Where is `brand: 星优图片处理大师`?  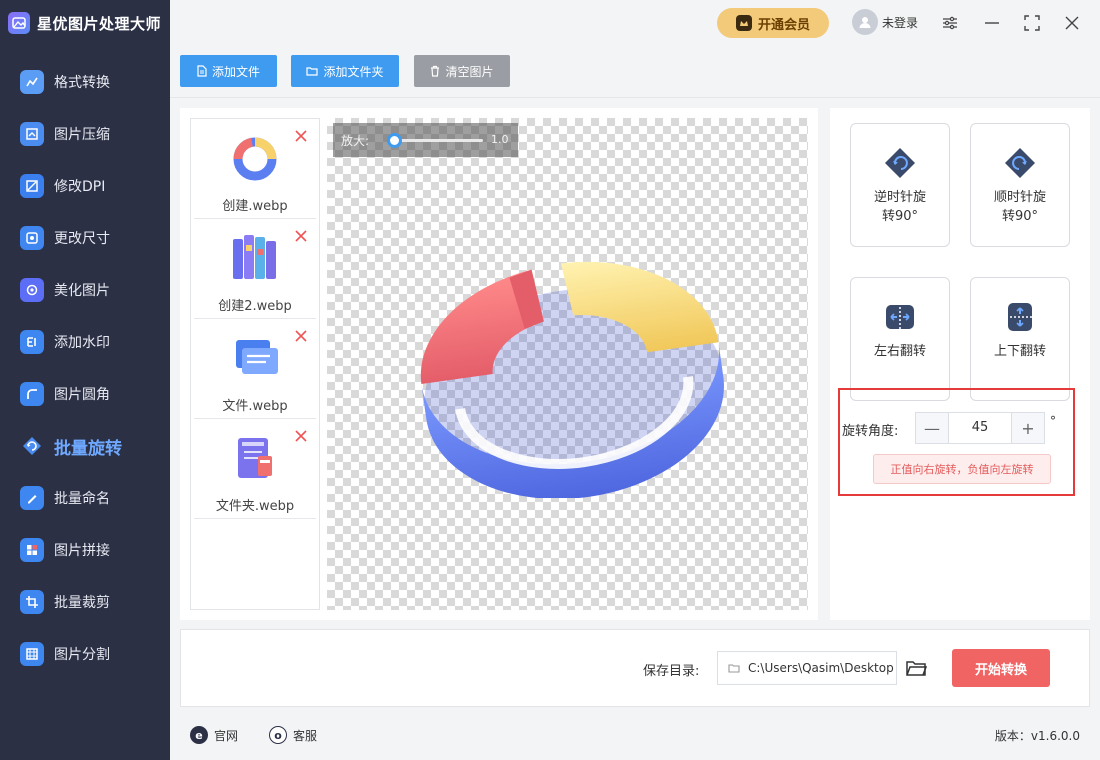
brand: 星优图片处理大师 is located at coordinates (85, 23).